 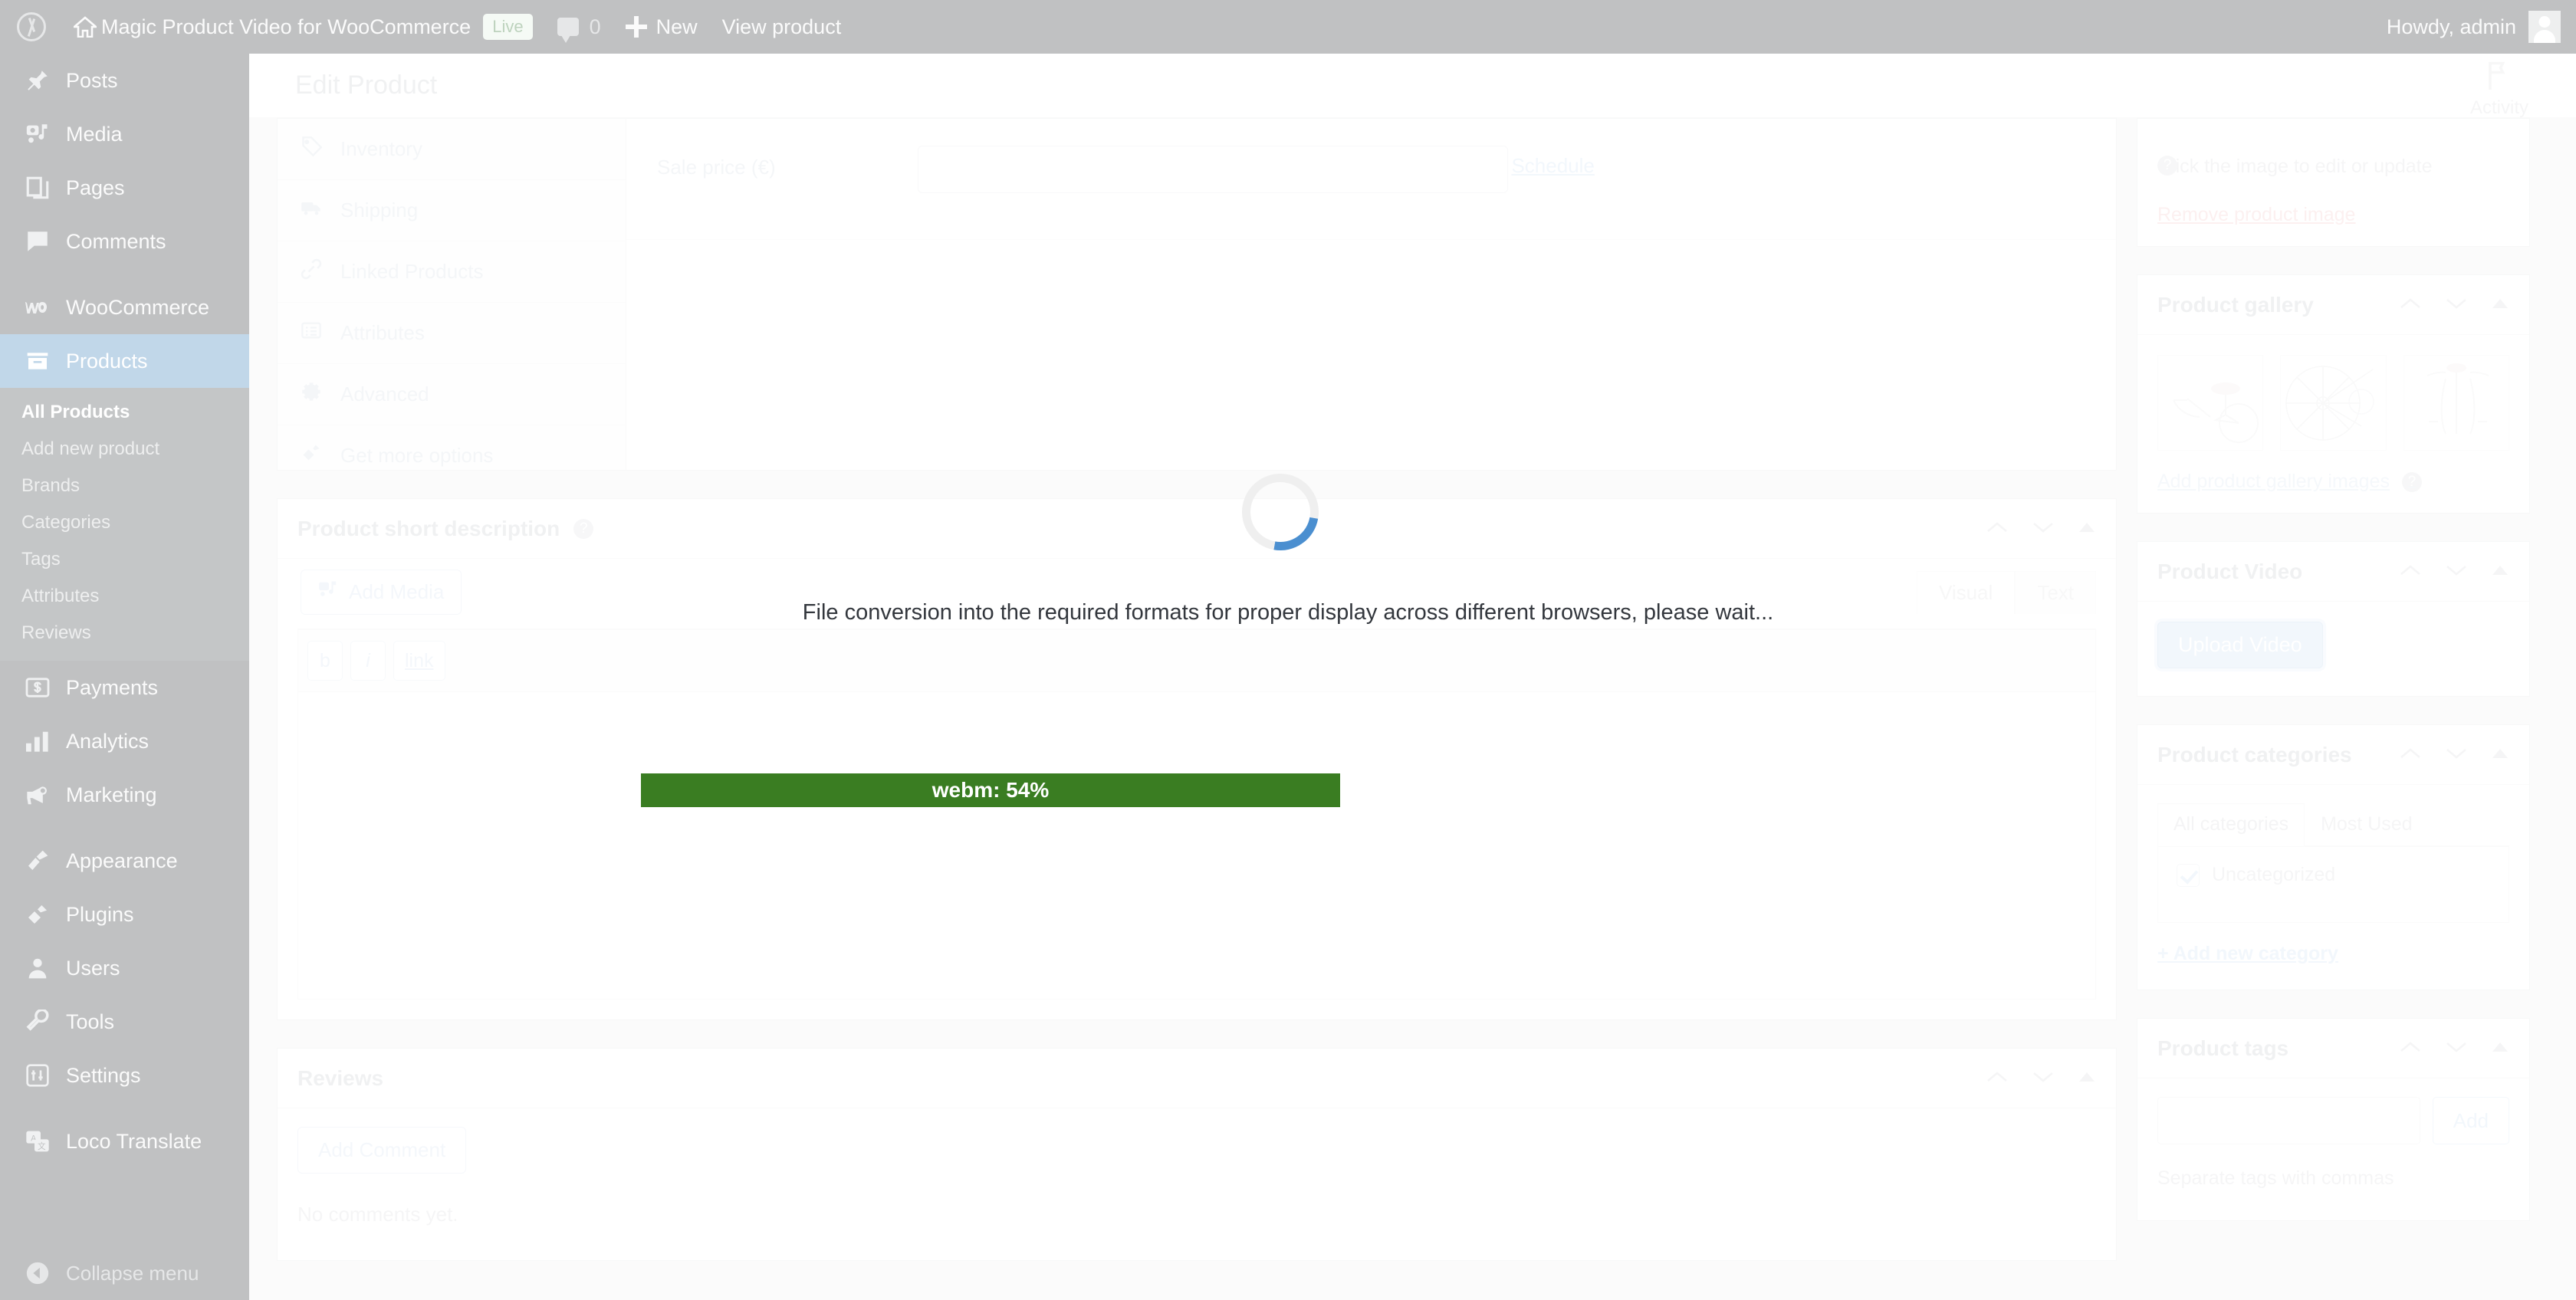 I want to click on sidebar-item-comments: Comments, so click(x=125, y=241).